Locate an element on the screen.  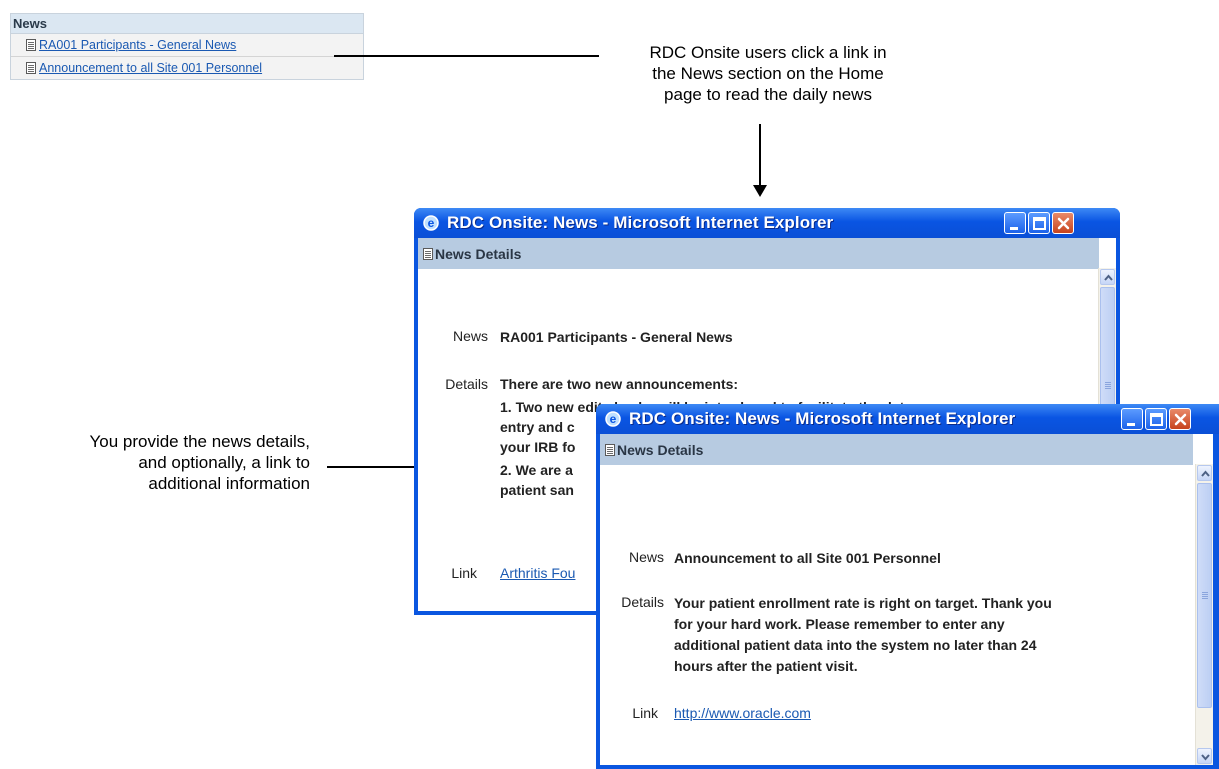
news-value: RA001 Participants - General News is located at coordinates (616, 337).